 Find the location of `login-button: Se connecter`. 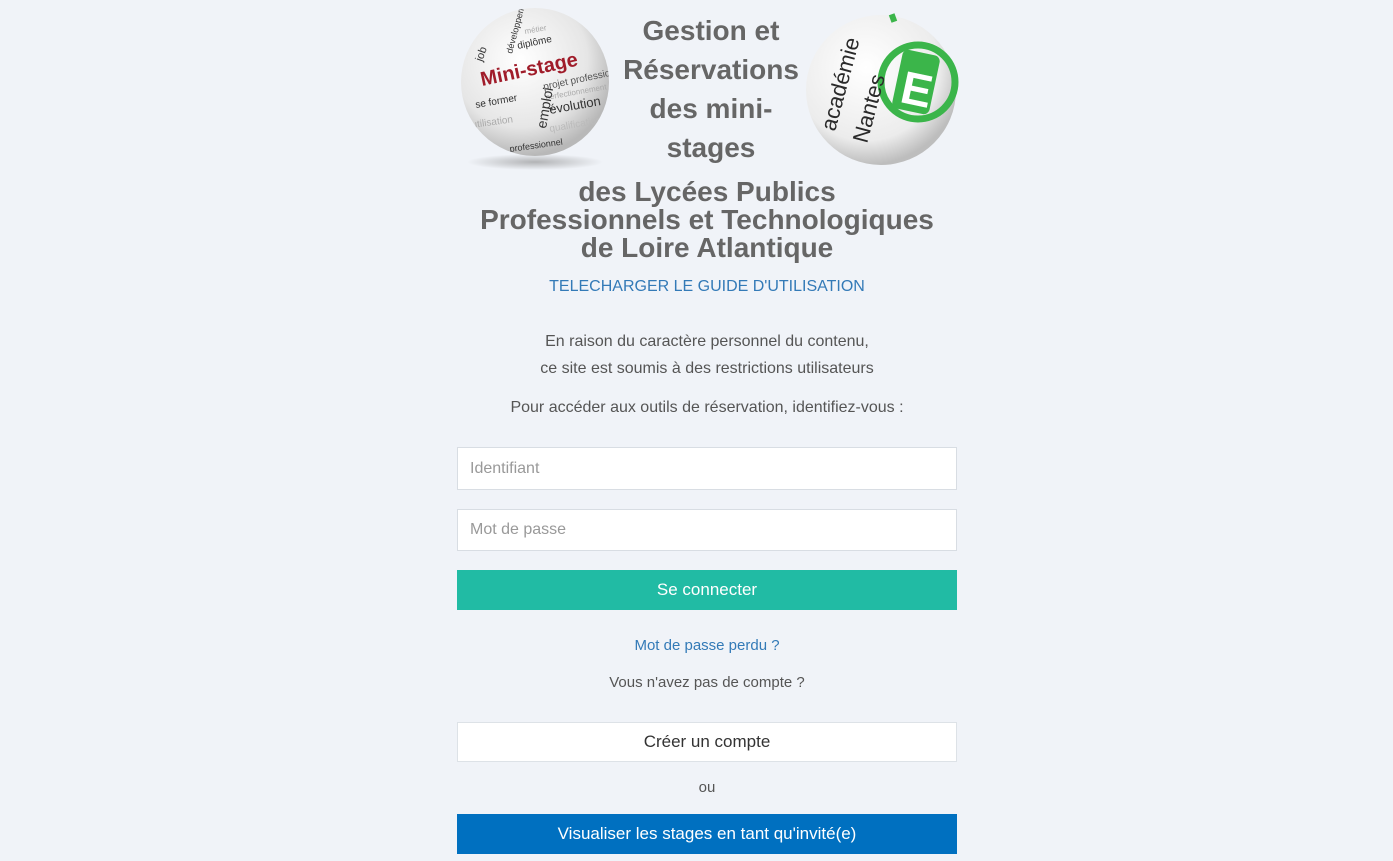

login-button: Se connecter is located at coordinates (707, 590).